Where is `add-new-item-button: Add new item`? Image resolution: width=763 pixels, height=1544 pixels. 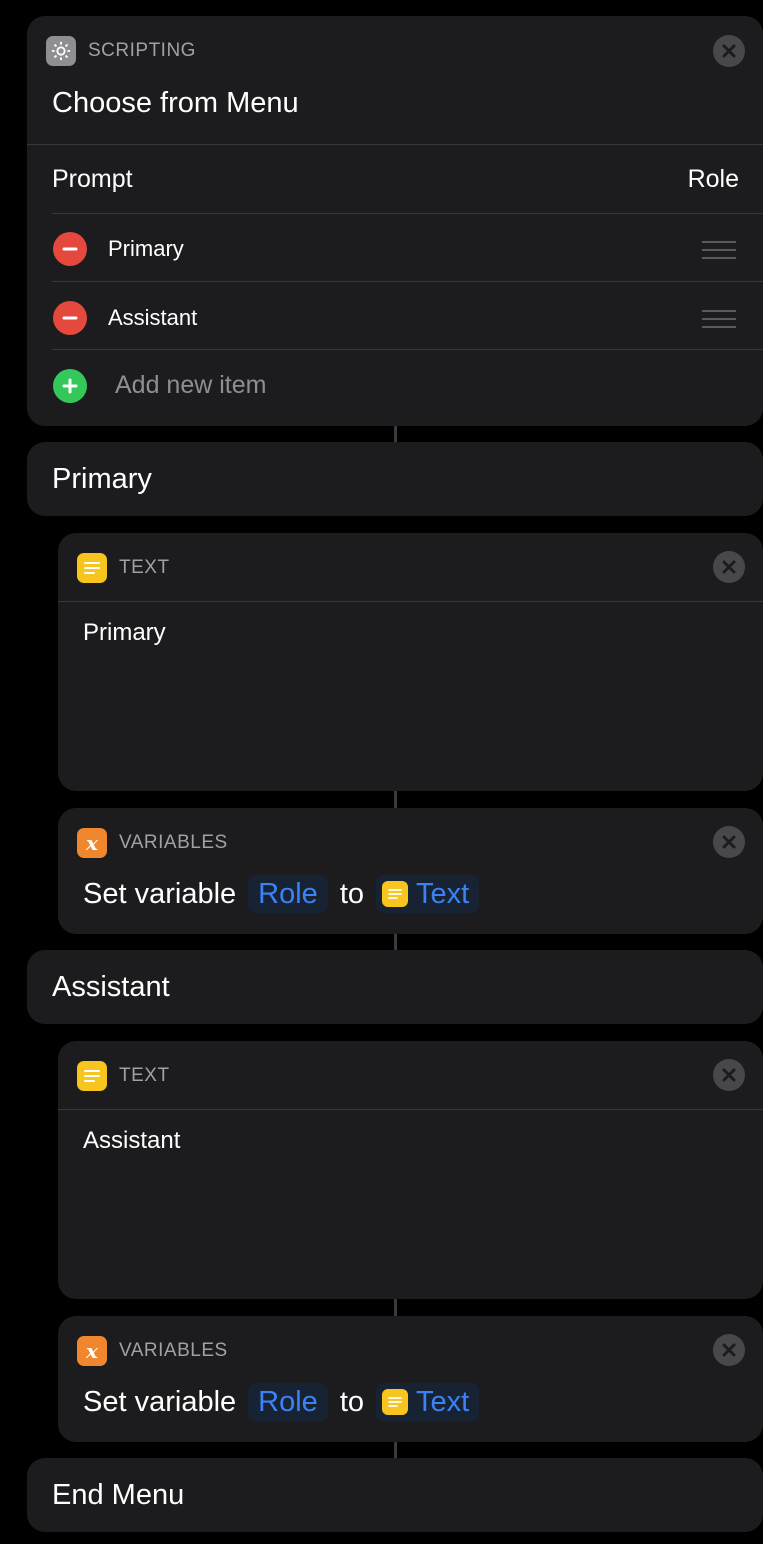
add-new-item-button: Add new item is located at coordinates (190, 385).